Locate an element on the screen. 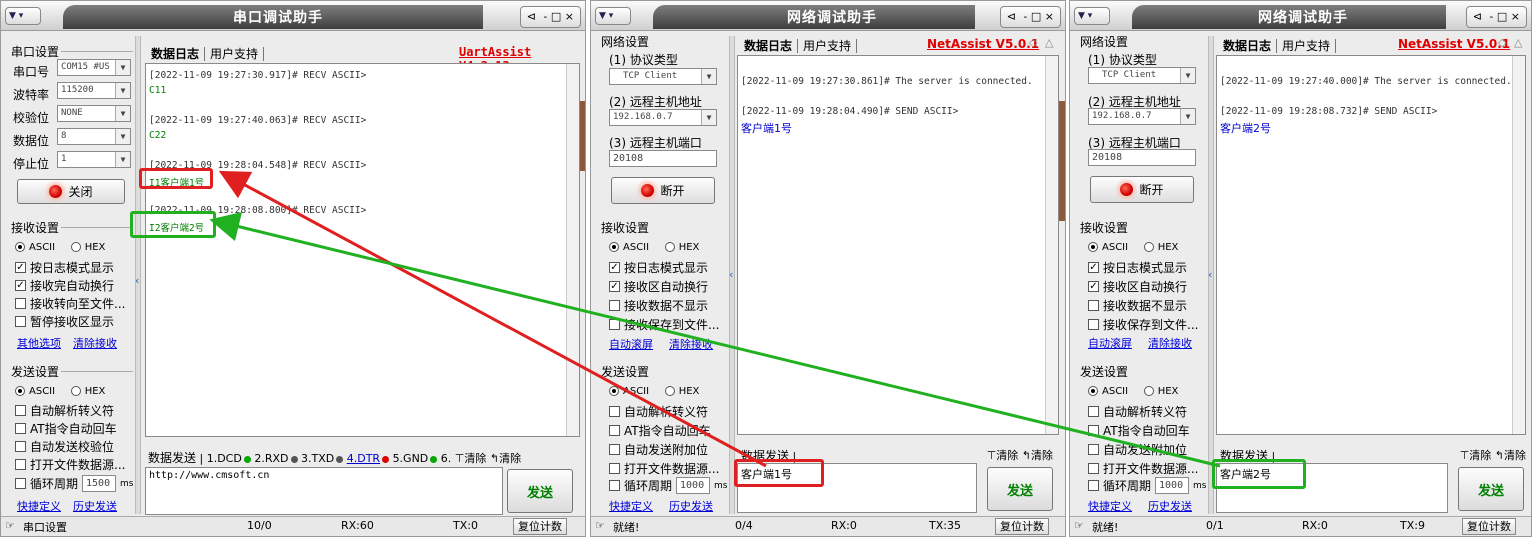  port-input: 20108 is located at coordinates (663, 158).